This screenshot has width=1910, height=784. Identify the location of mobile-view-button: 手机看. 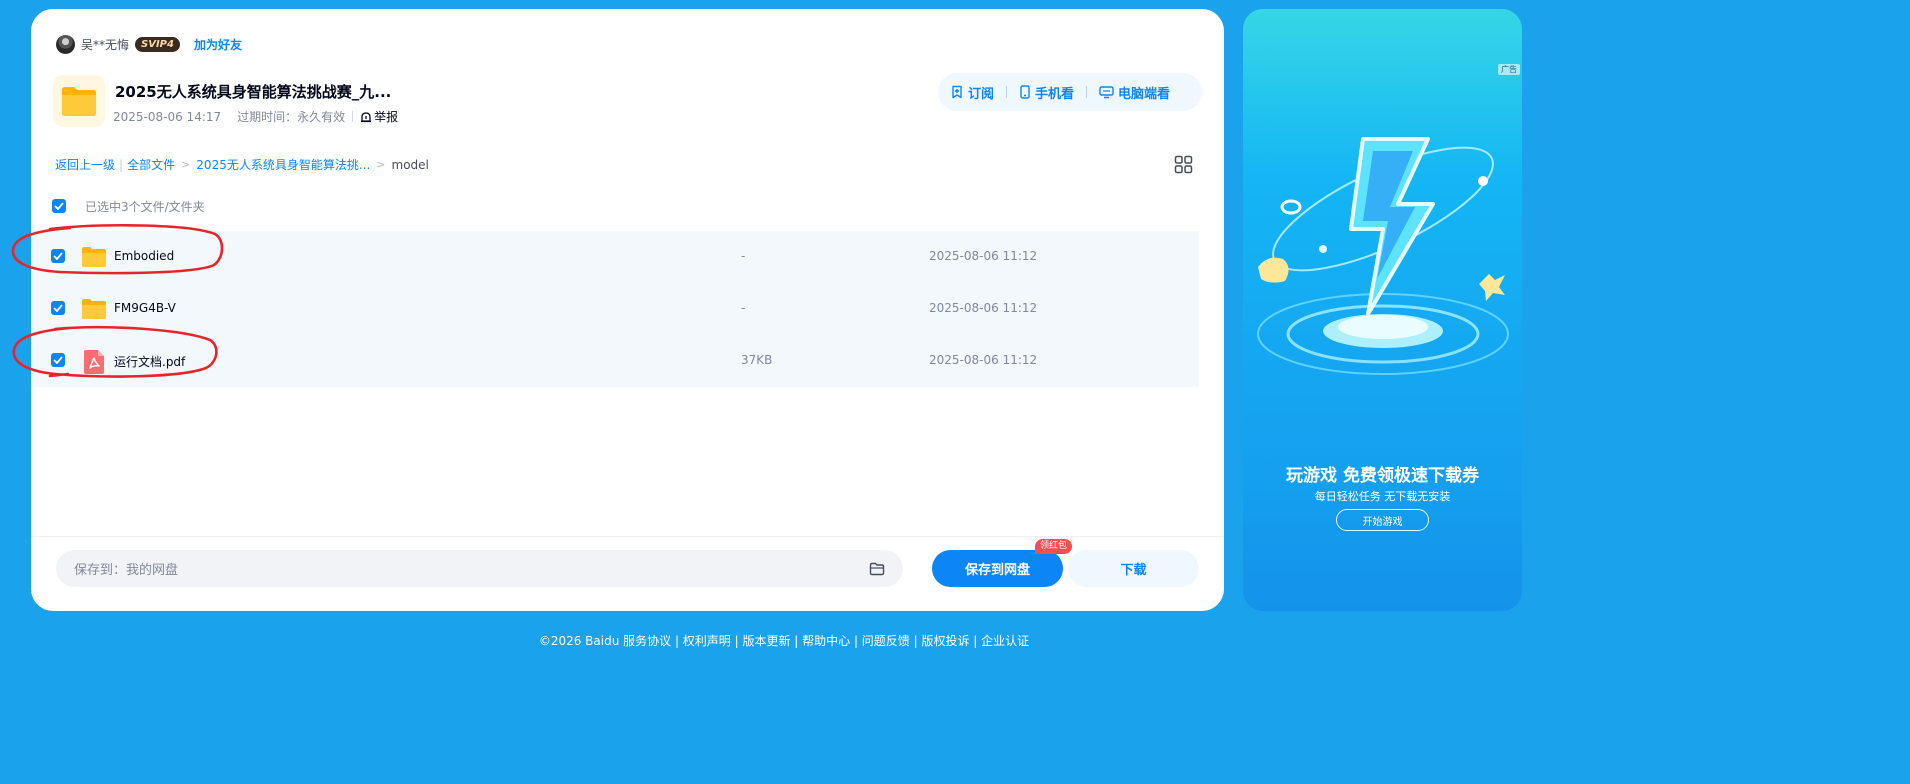
(1046, 92).